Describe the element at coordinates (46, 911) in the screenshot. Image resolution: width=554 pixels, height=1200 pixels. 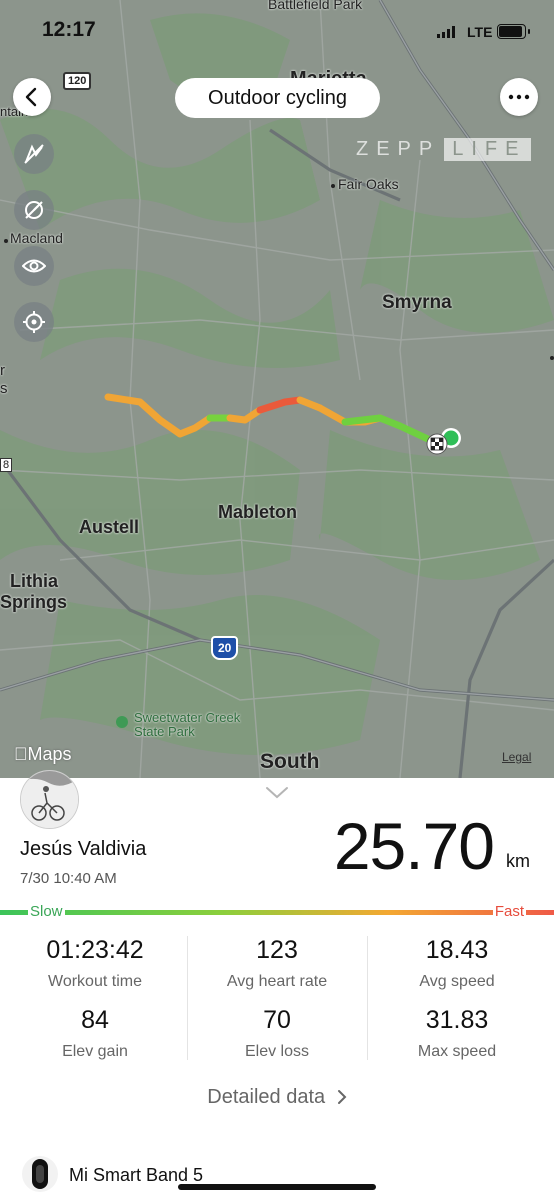
I see `pace-legend-slow: Slow` at that location.